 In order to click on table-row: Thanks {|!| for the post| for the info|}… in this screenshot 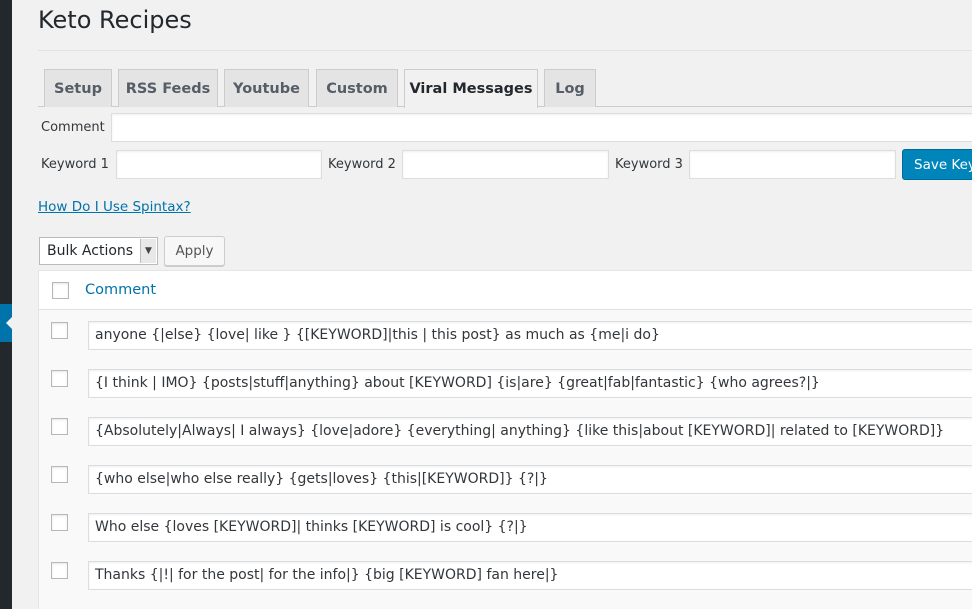, I will do `click(505, 583)`.